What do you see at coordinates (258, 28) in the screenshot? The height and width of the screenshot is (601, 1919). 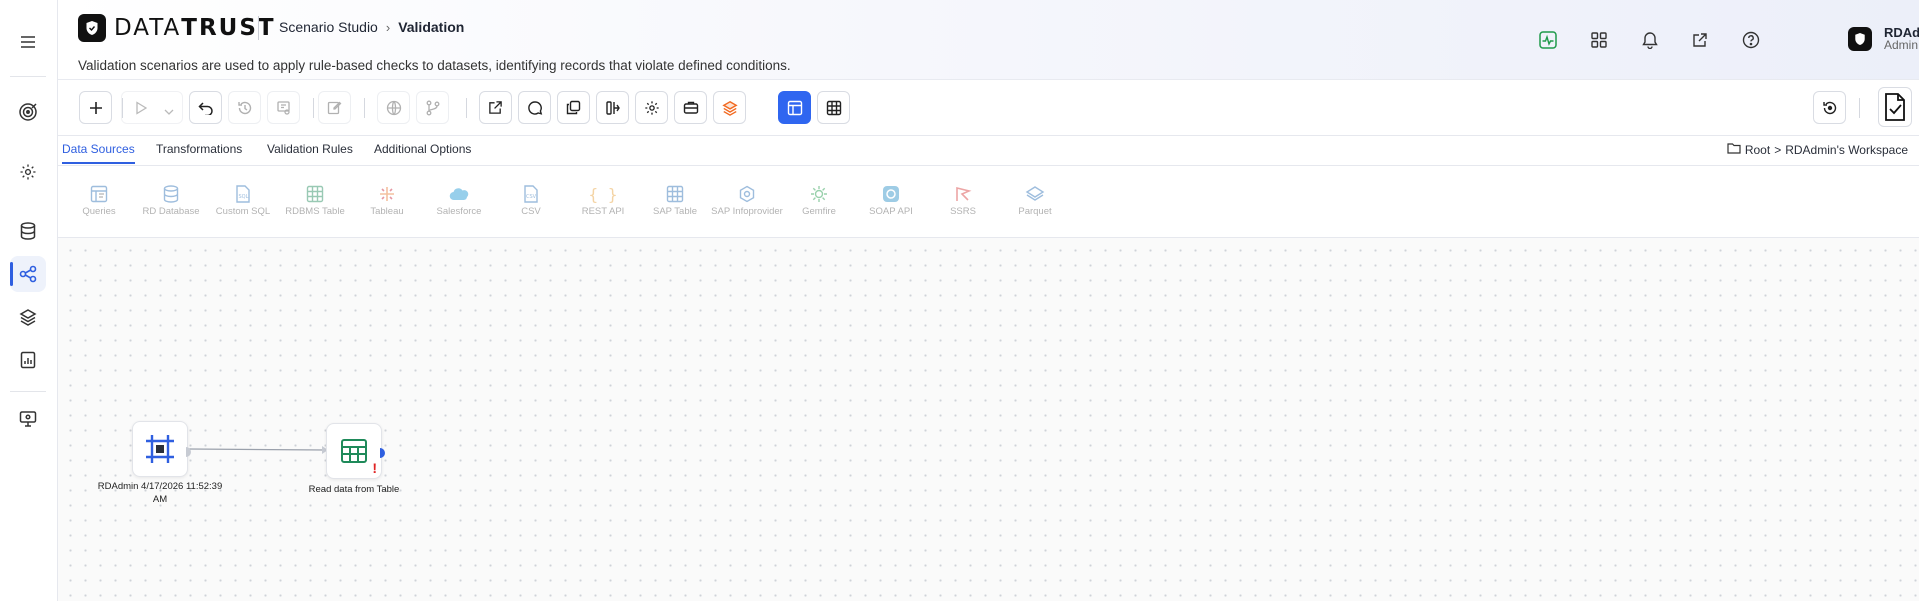 I see `header-divider` at bounding box center [258, 28].